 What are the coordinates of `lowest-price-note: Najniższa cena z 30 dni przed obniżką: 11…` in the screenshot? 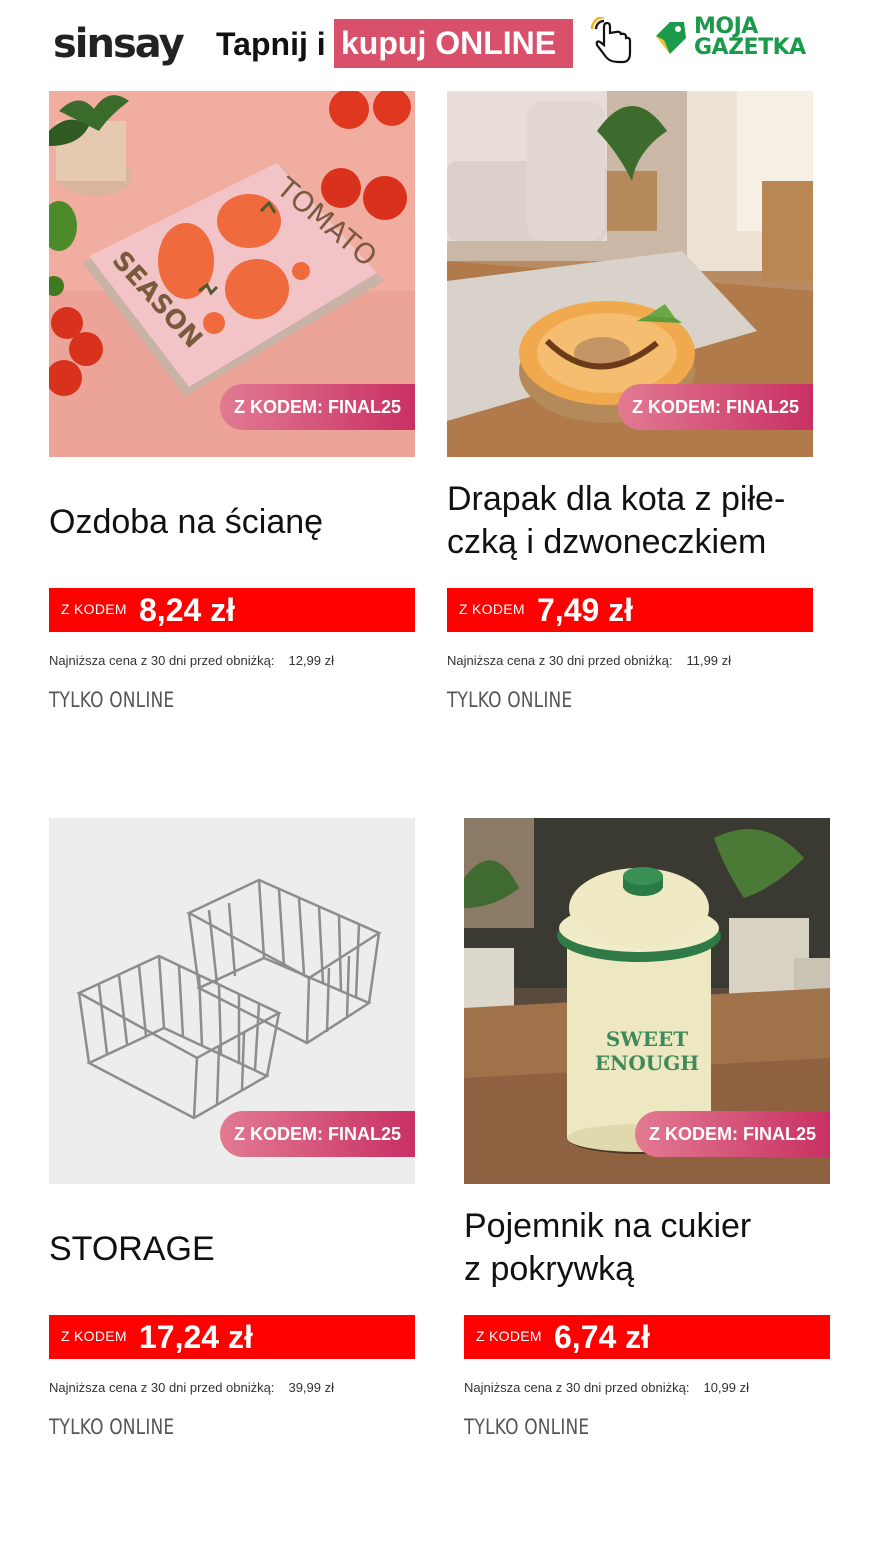 It's located at (589, 660).